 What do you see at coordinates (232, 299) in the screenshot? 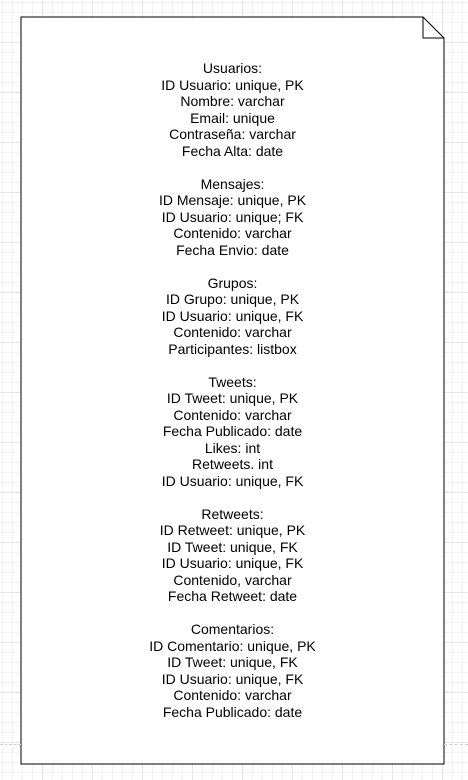
I see `entity-field: ID Grupo: unique, PK` at bounding box center [232, 299].